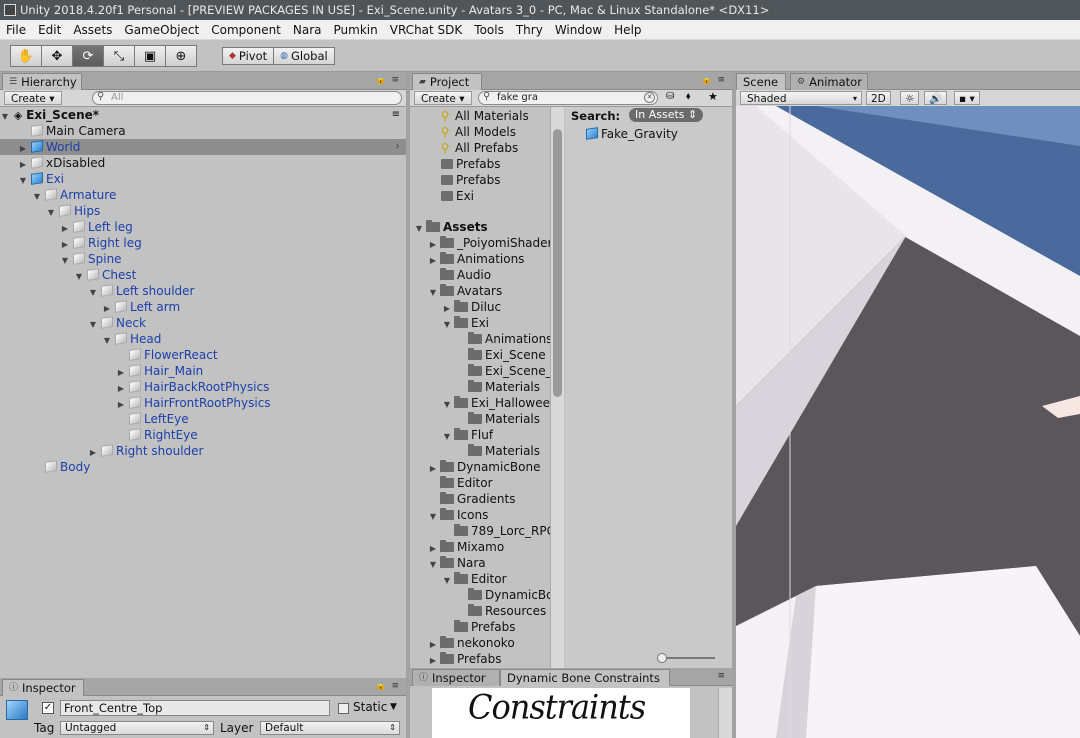  Describe the element at coordinates (466, 547) in the screenshot. I see `asset-folder-row: ▶ Mixamo` at that location.